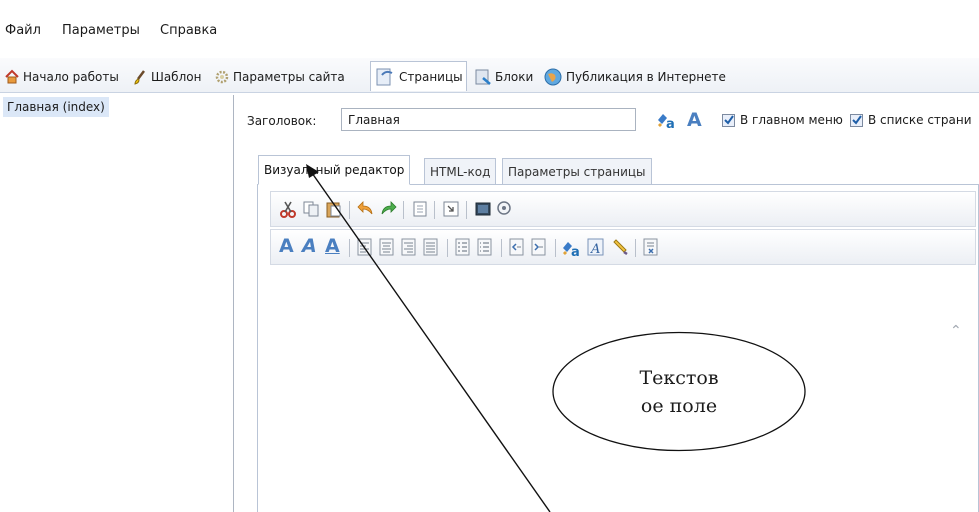 Image resolution: width=979 pixels, height=512 pixels. Describe the element at coordinates (188, 30) in the screenshot. I see `menu-help: Справка` at that location.